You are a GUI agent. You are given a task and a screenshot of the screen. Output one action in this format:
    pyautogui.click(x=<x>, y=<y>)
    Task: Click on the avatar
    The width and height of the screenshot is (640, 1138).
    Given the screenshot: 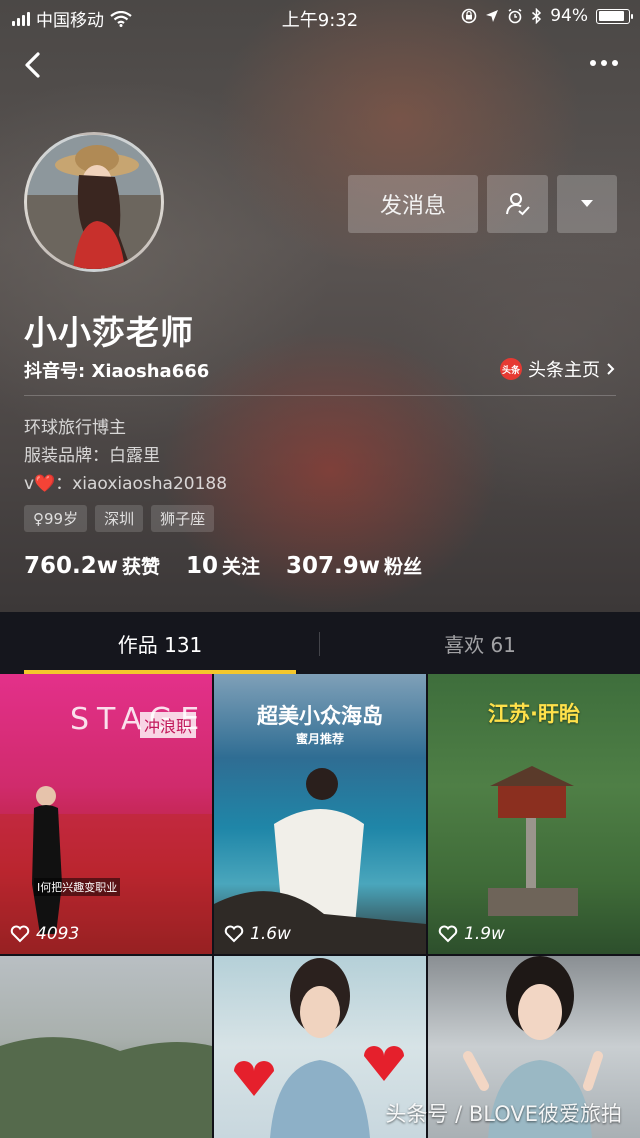 What is the action you would take?
    pyautogui.click(x=94, y=202)
    